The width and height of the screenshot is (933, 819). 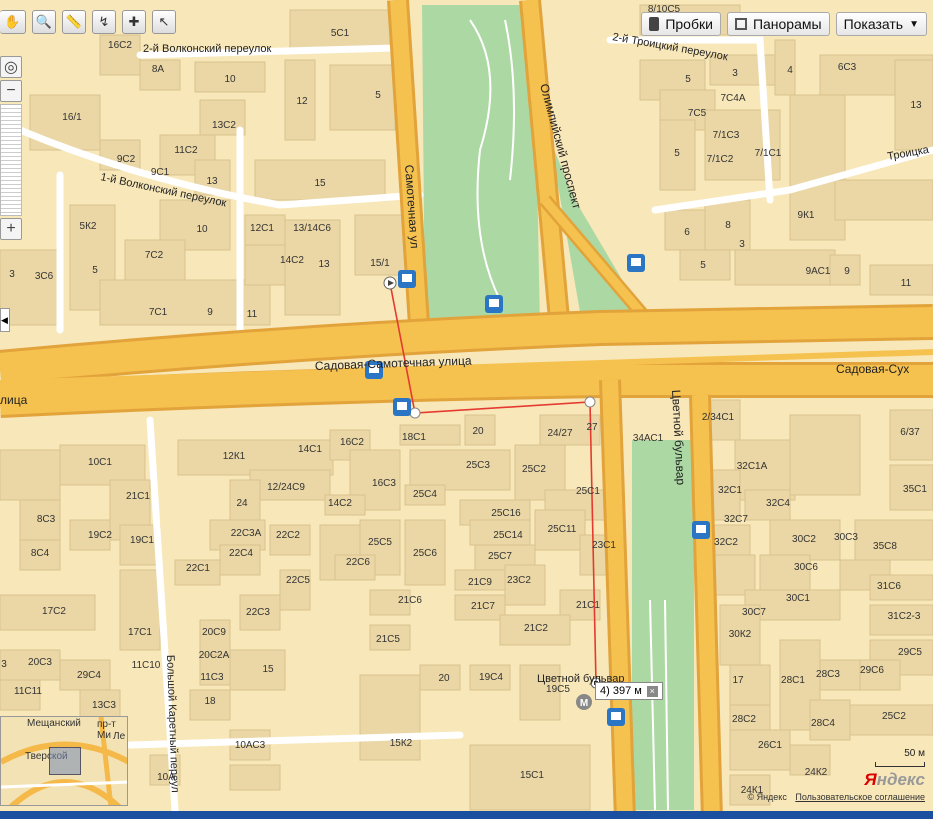 I want to click on pan-left-arrow-icon: ◀, so click(x=5, y=320).